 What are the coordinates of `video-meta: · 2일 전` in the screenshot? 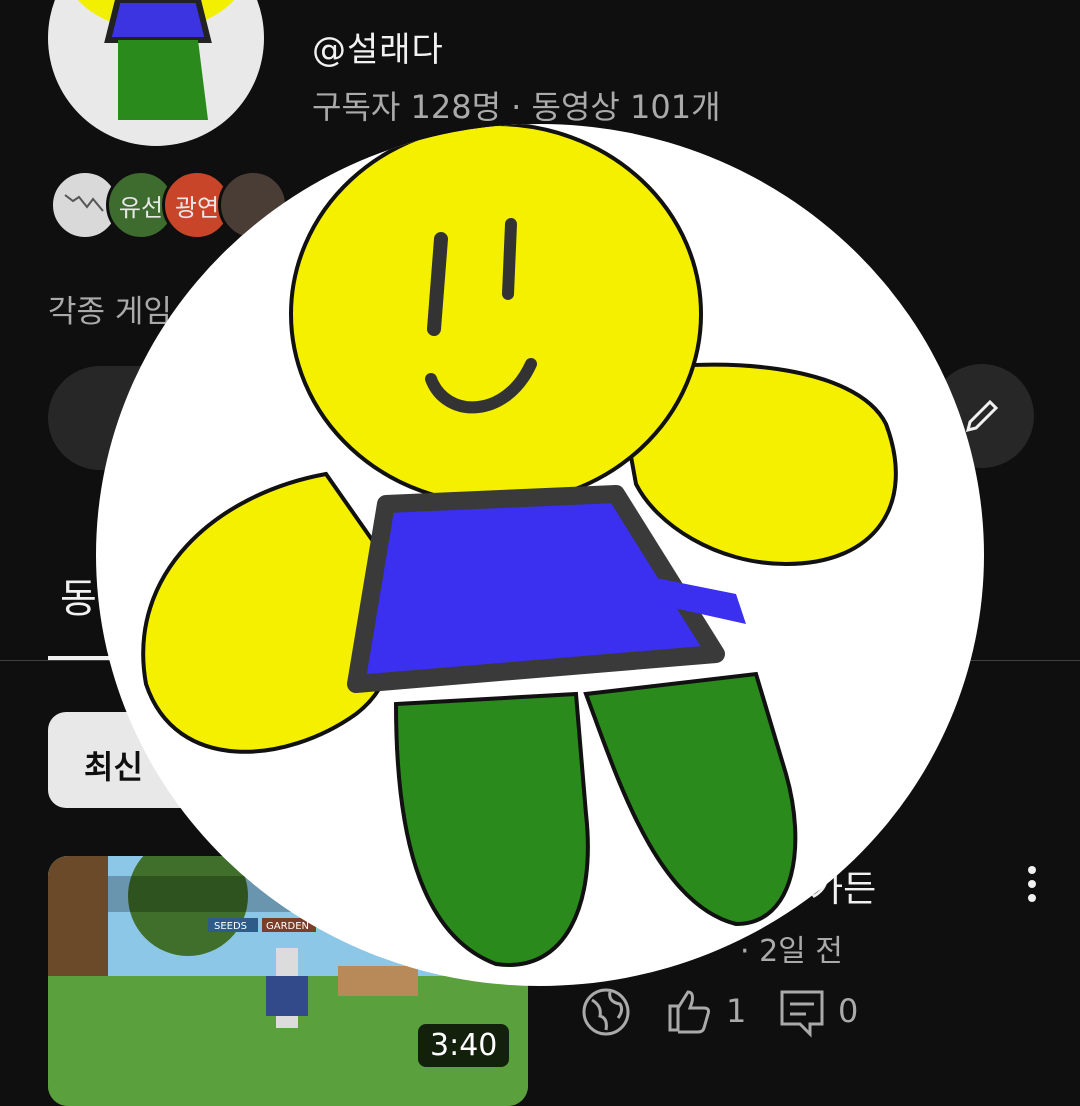 It's located at (791, 951).